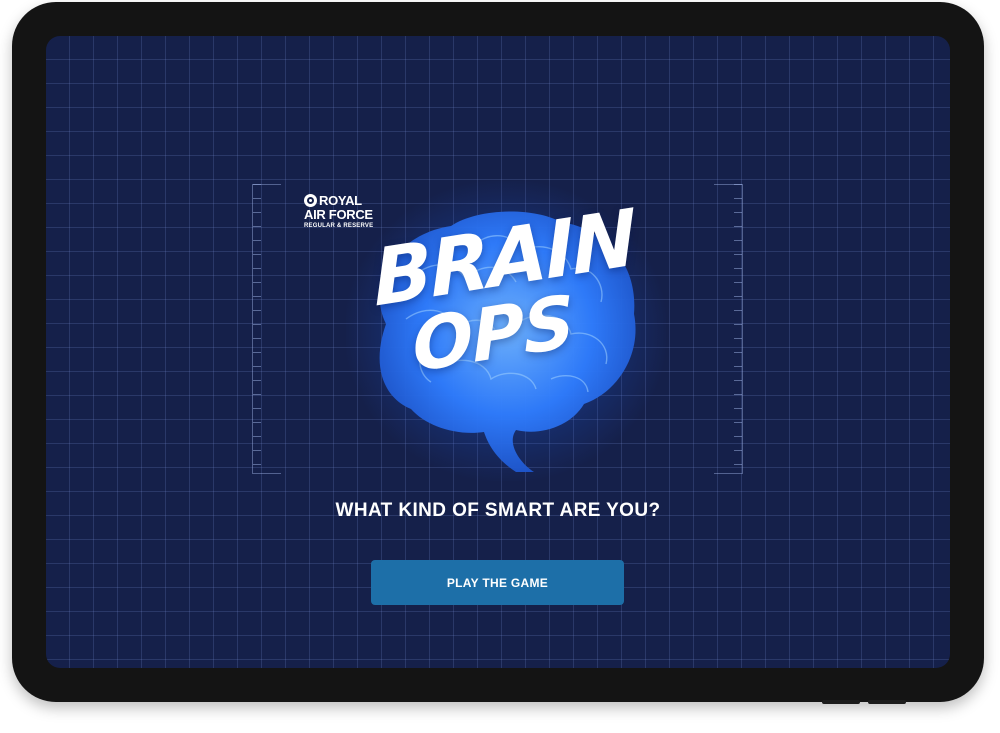 The width and height of the screenshot is (1000, 733). What do you see at coordinates (266, 329) in the screenshot?
I see `frame-bracket-left` at bounding box center [266, 329].